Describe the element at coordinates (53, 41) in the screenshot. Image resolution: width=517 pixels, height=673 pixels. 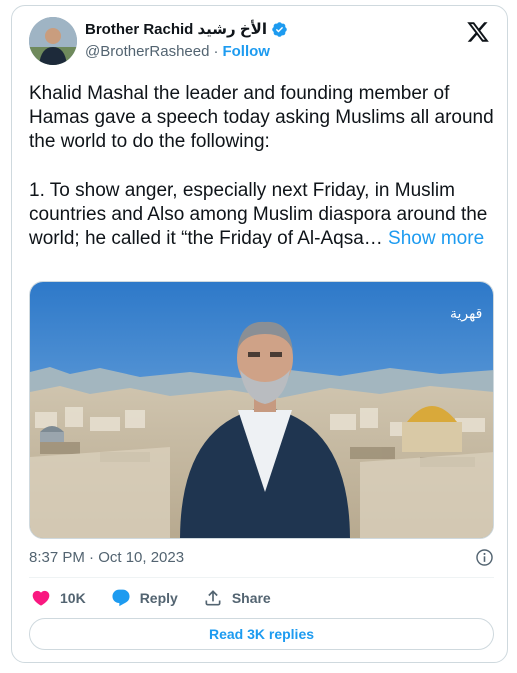
I see `avatar` at that location.